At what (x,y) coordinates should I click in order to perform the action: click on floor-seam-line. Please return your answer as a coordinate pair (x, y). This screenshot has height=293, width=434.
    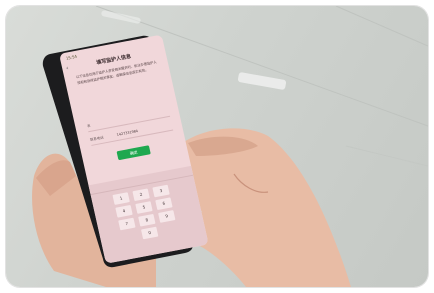
    Looking at the image, I should click on (386, 156).